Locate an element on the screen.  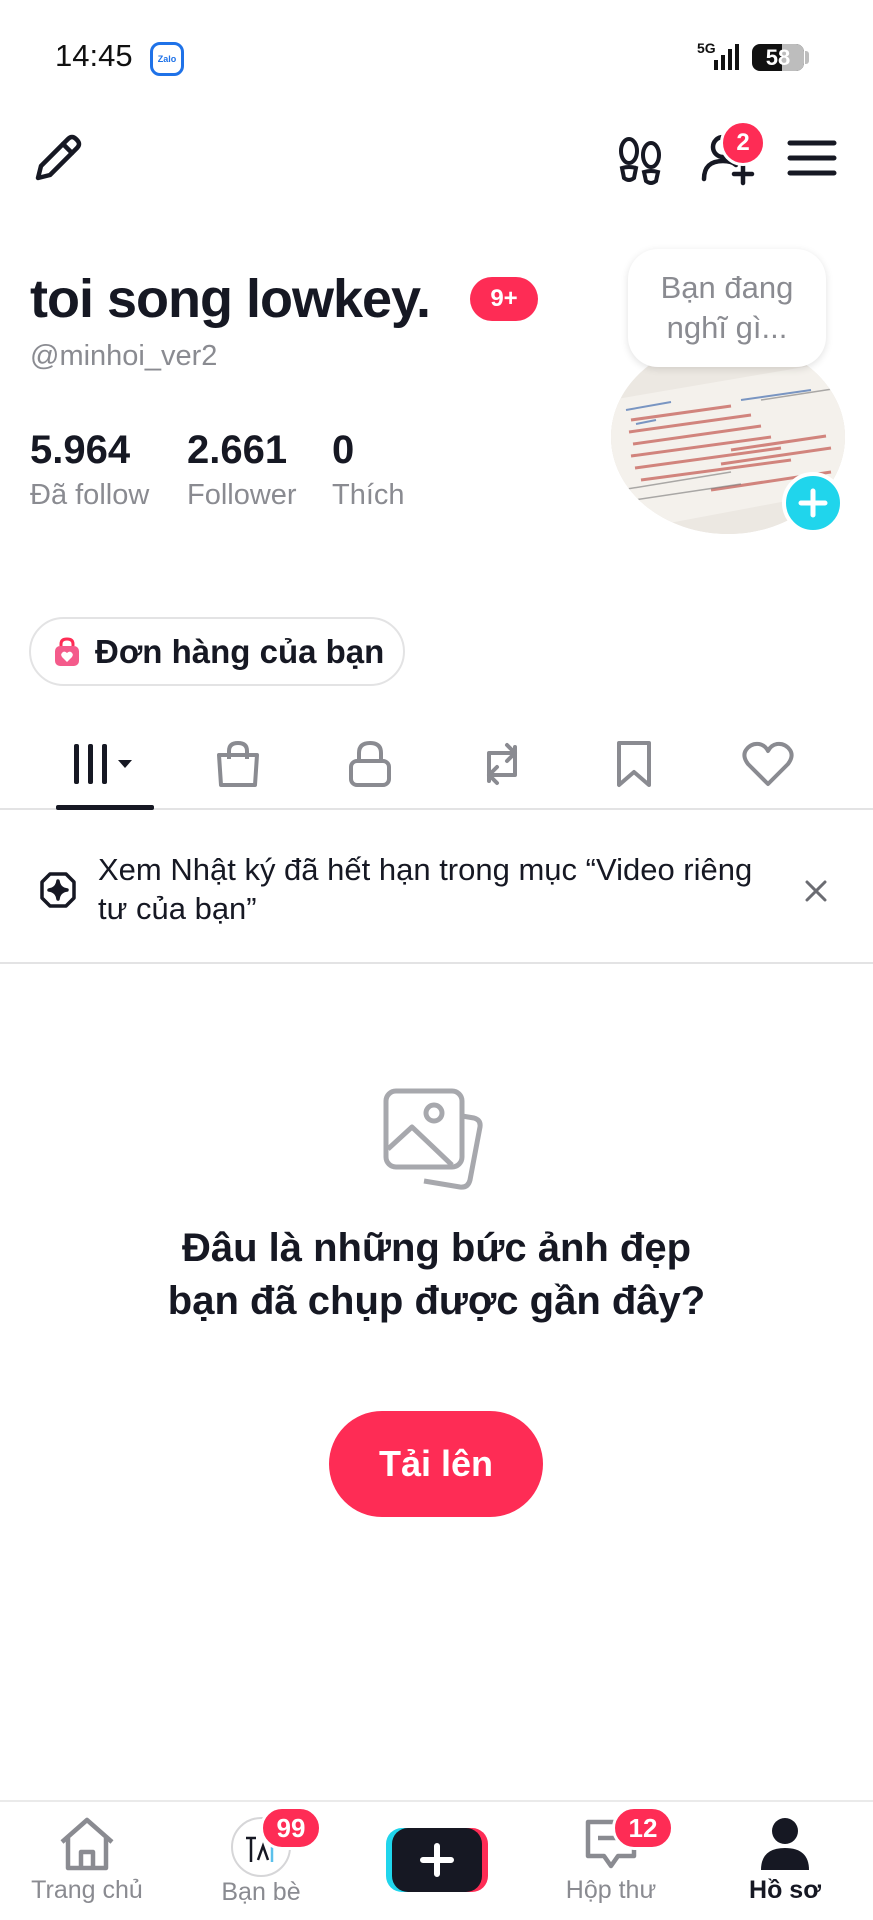
menu-button is located at coordinates (812, 158).